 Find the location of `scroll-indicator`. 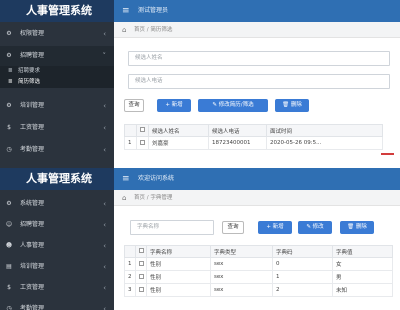

scroll-indicator is located at coordinates (387, 154).